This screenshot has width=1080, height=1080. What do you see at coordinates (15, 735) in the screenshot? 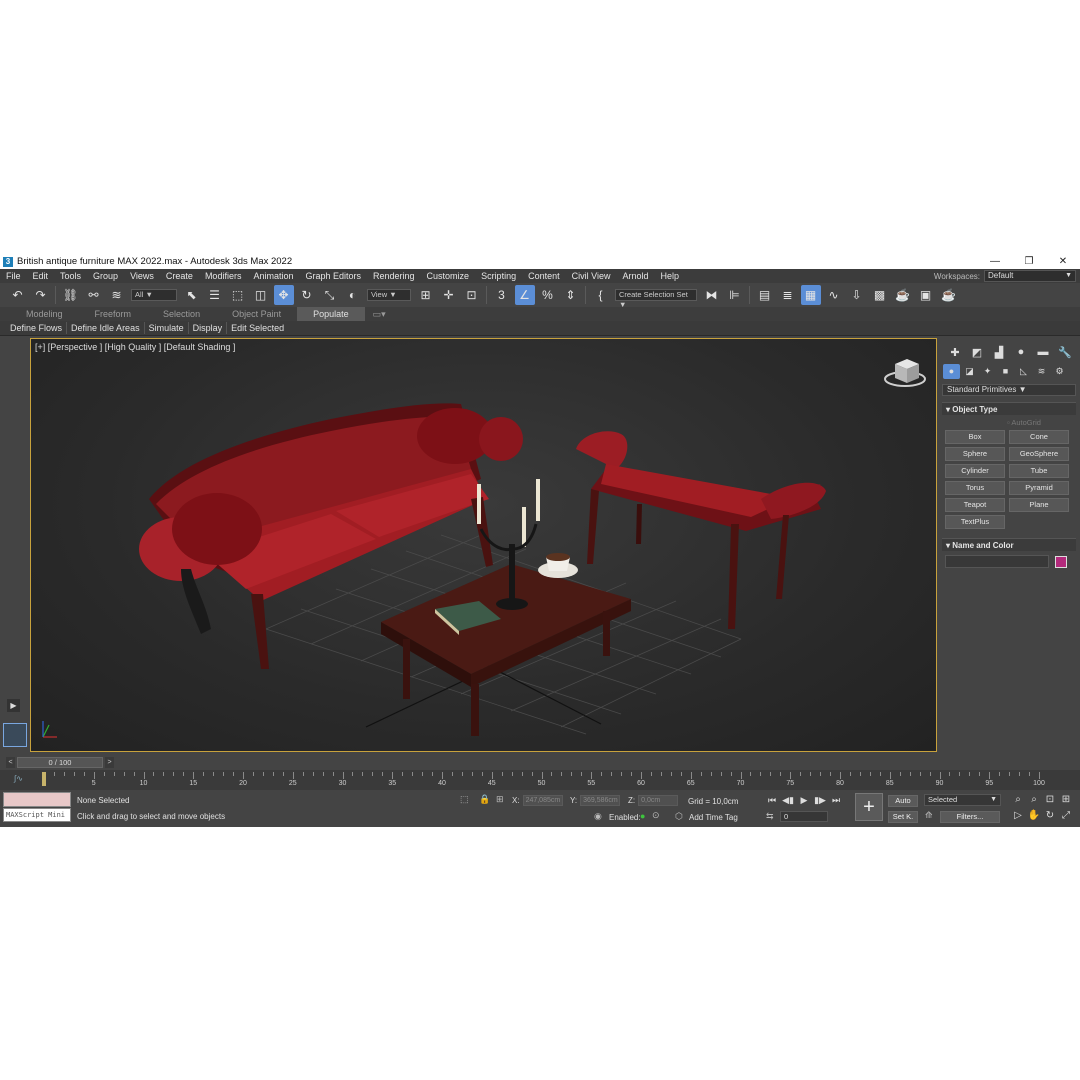
I see `viewport-layout-thumbnail` at bounding box center [15, 735].